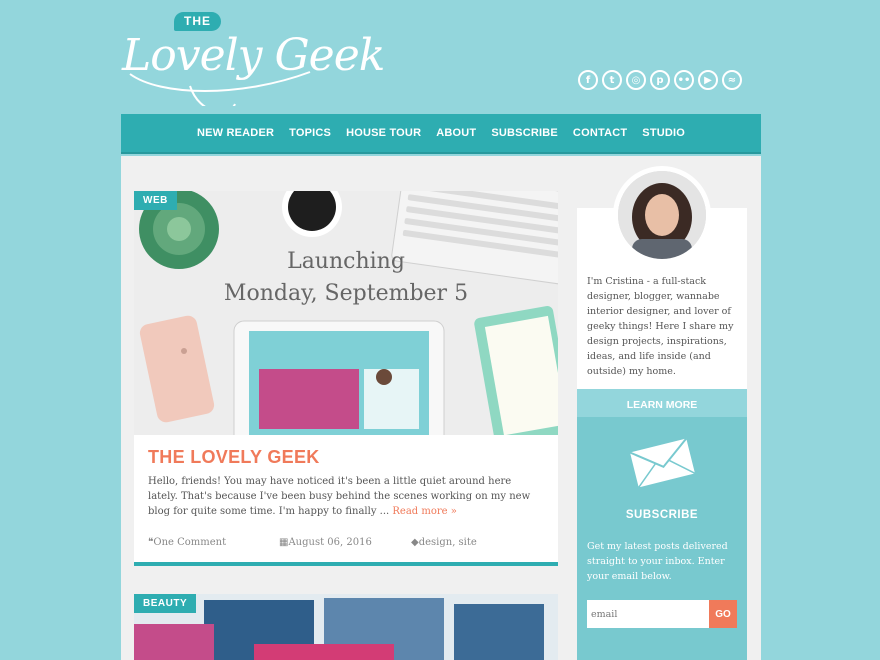 This screenshot has height=660, width=880. Describe the element at coordinates (600, 133) in the screenshot. I see `nav-contact: CONTACT` at that location.